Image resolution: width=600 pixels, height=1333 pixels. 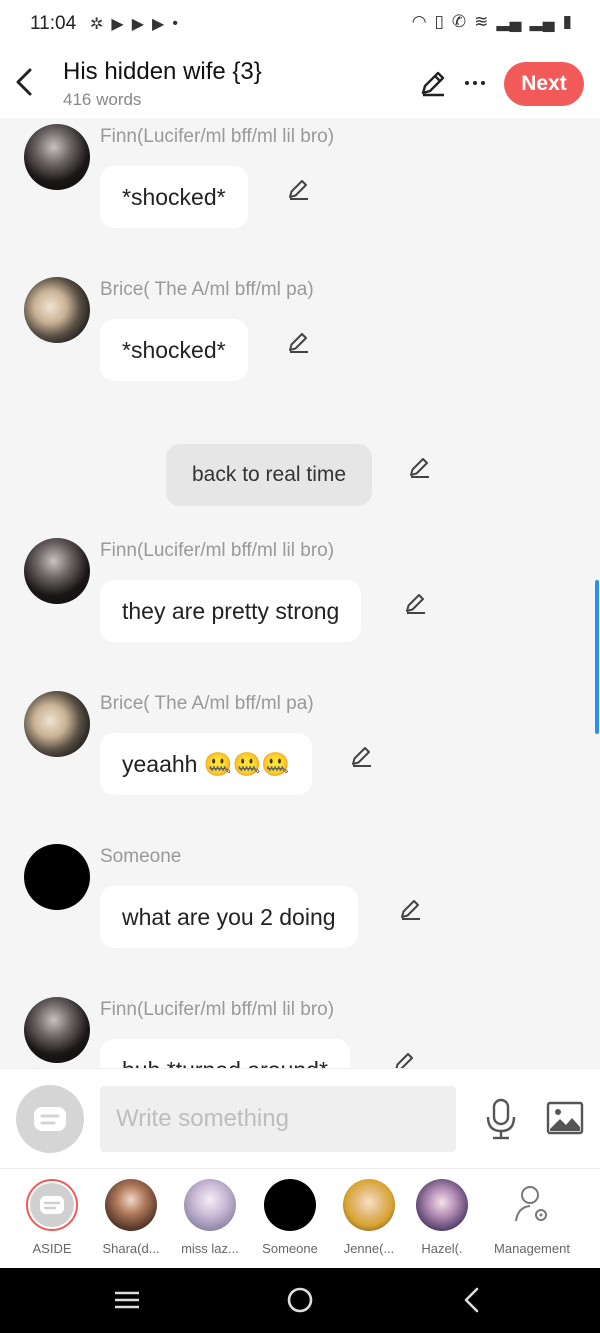 I want to click on system-nav-bar, so click(x=300, y=1300).